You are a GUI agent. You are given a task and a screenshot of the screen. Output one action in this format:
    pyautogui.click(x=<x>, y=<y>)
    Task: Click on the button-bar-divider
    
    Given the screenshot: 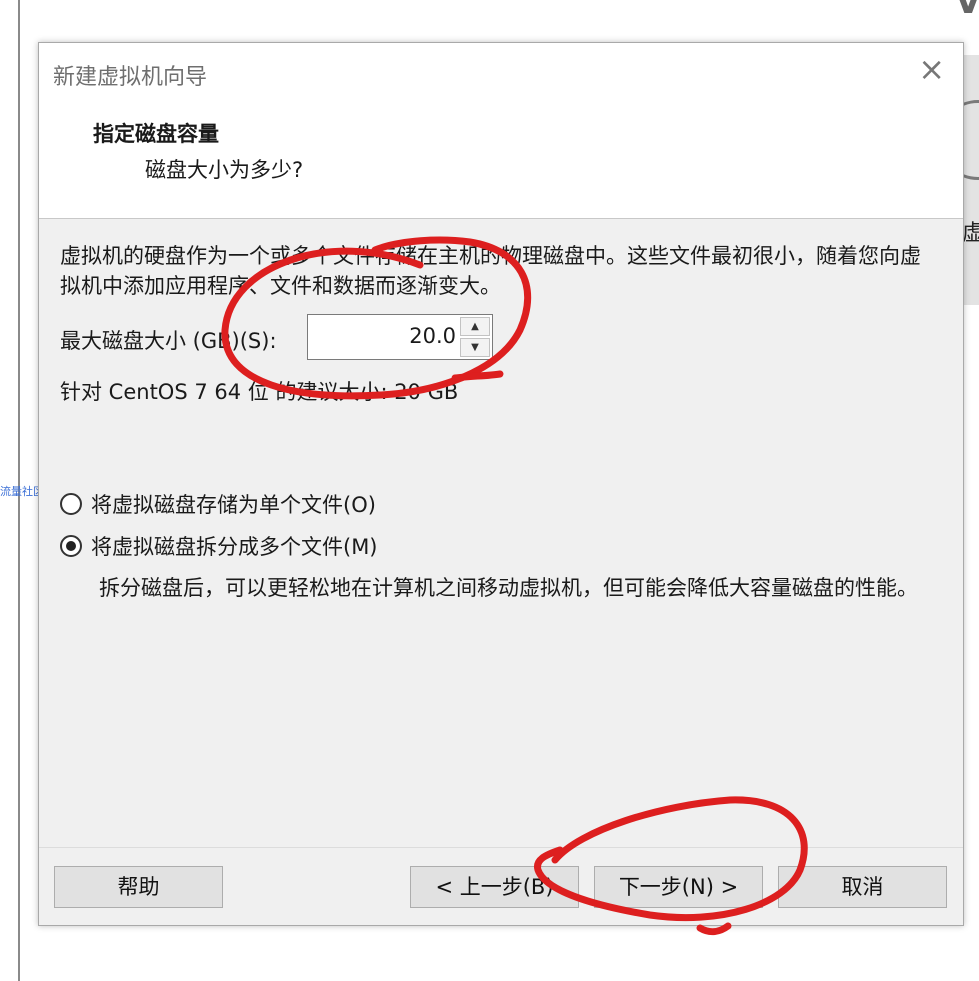 What is the action you would take?
    pyautogui.click(x=501, y=847)
    